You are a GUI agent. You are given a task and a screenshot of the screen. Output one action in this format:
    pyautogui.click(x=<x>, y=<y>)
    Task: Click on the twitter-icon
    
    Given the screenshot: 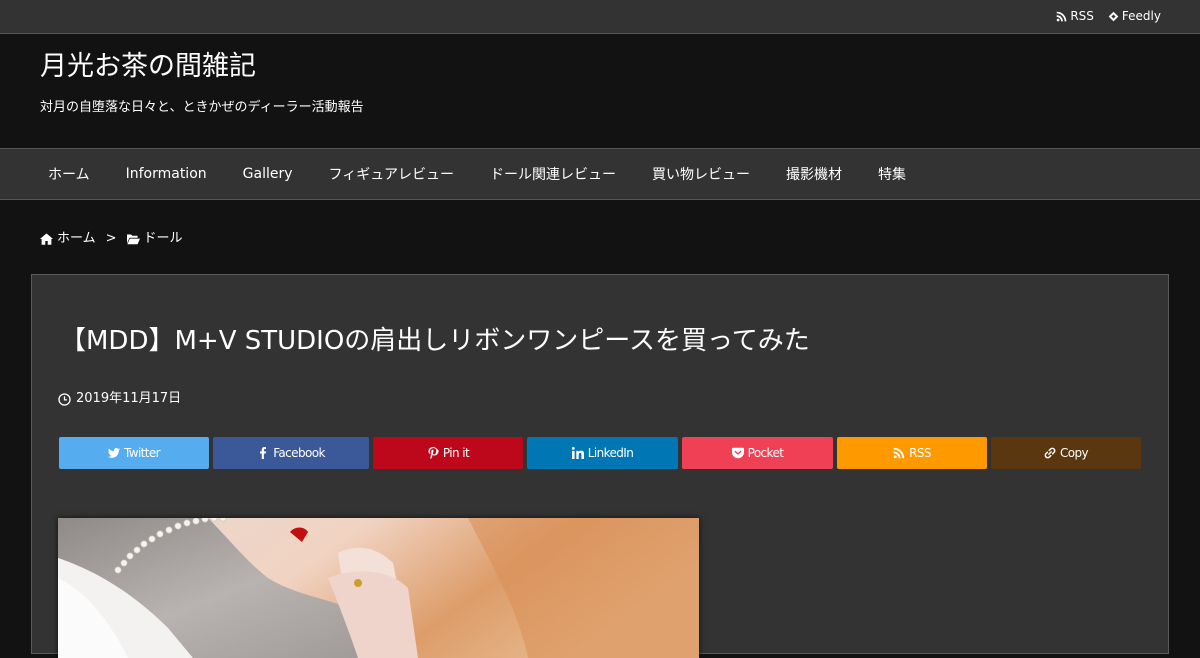 What is the action you would take?
    pyautogui.click(x=113, y=453)
    